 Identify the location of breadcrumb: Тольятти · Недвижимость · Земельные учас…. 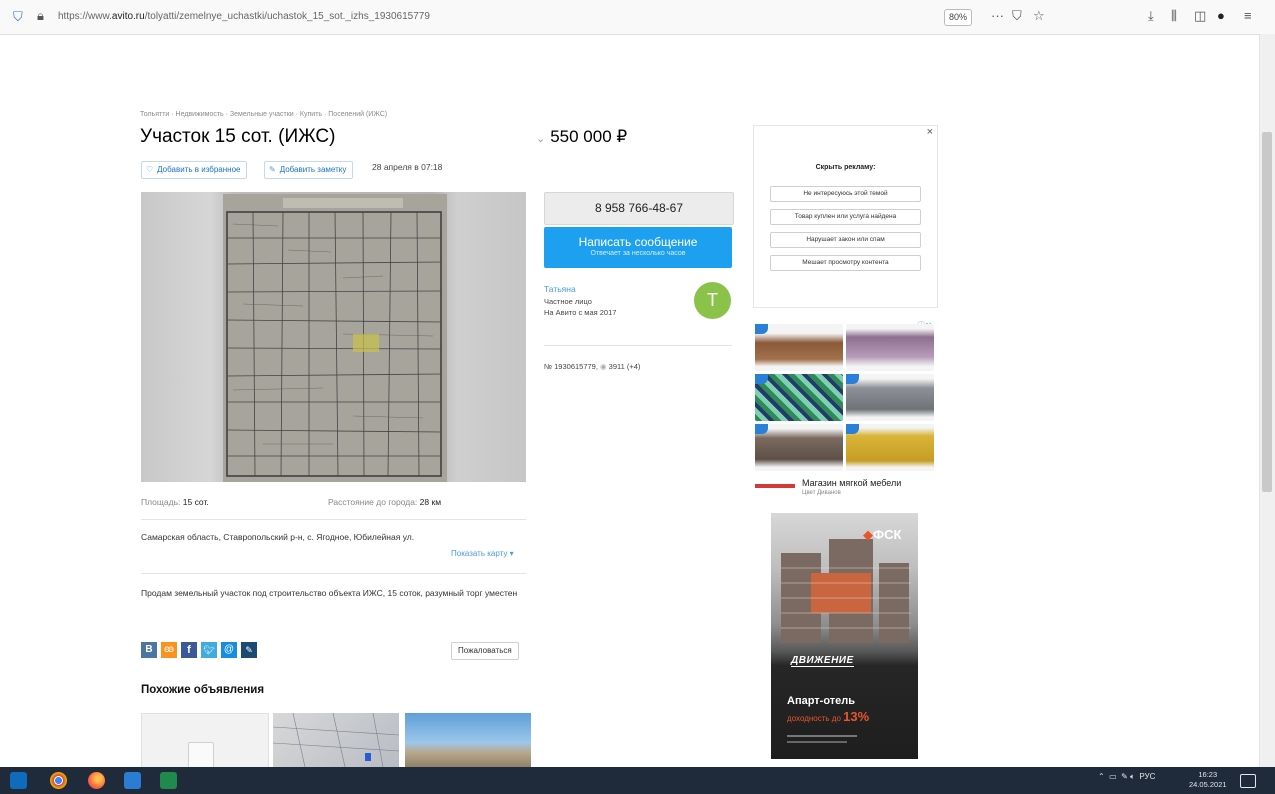
(263, 114).